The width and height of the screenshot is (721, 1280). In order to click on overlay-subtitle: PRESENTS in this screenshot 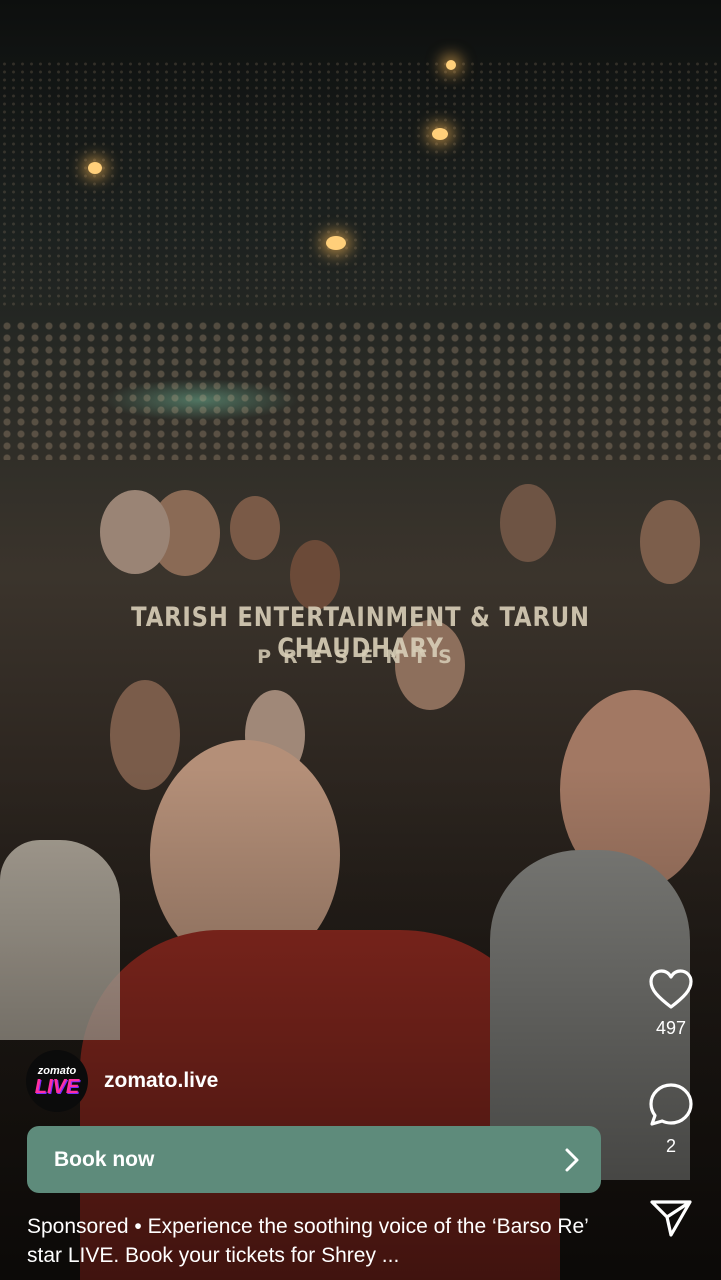, I will do `click(360, 657)`.